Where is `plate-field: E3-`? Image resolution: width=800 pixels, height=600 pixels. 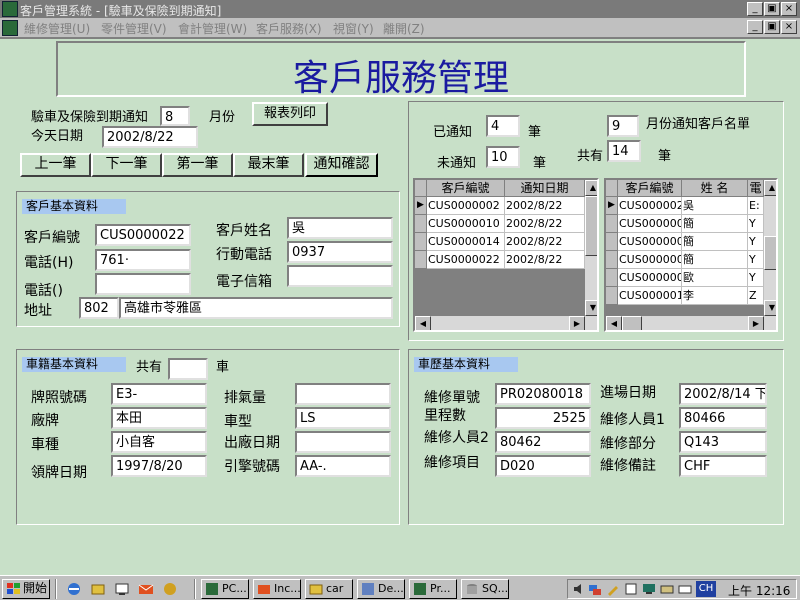 plate-field: E3- is located at coordinates (159, 394).